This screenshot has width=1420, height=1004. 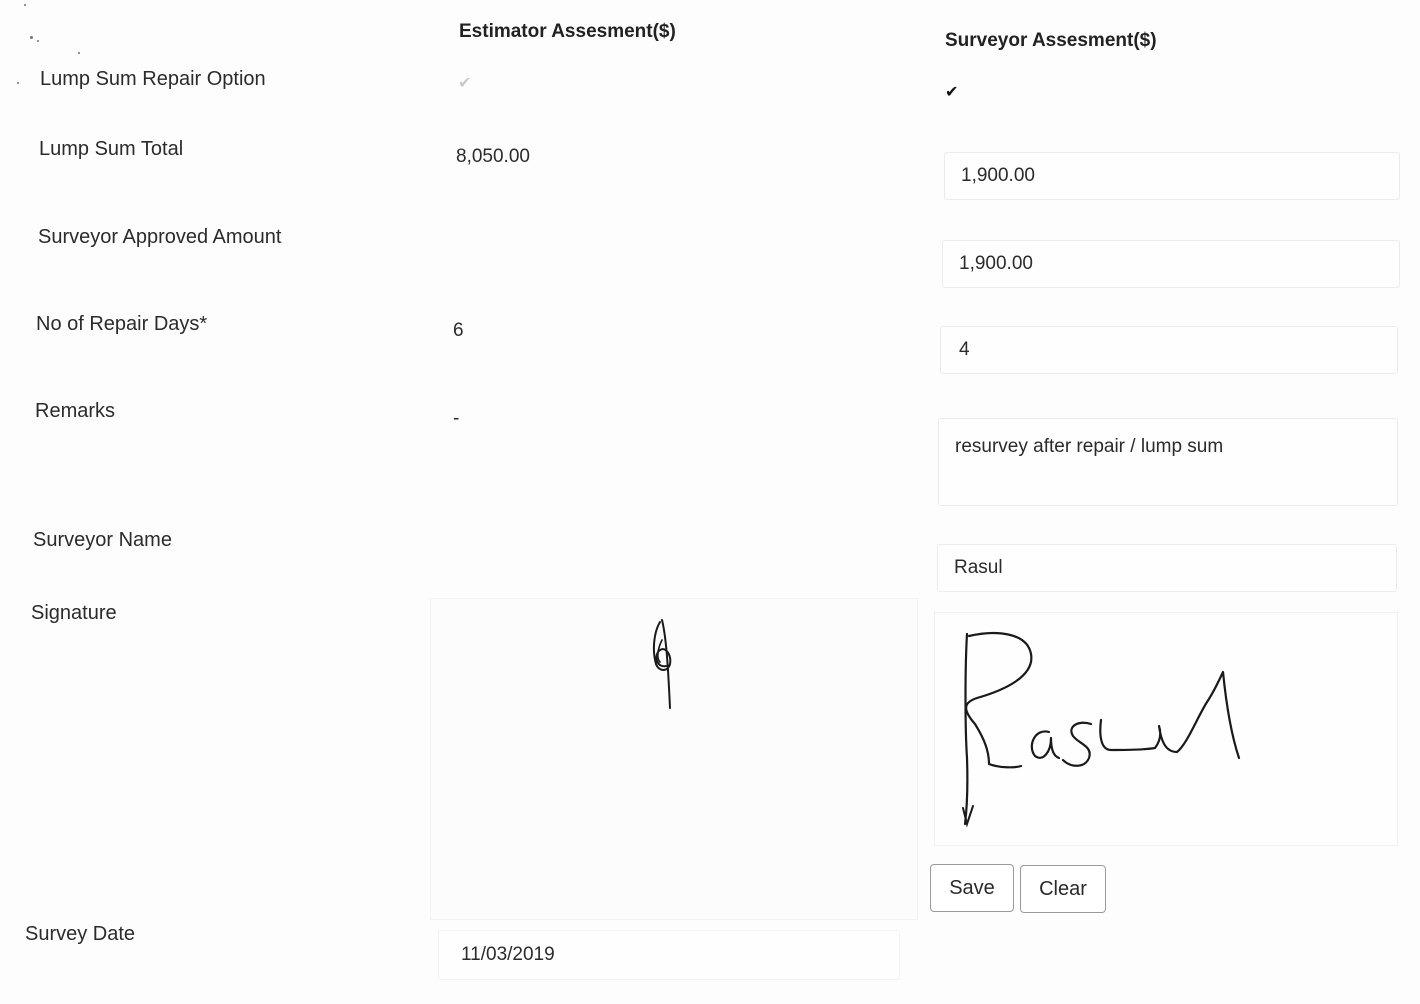 I want to click on estimator-remarks-value: -, so click(x=456, y=418).